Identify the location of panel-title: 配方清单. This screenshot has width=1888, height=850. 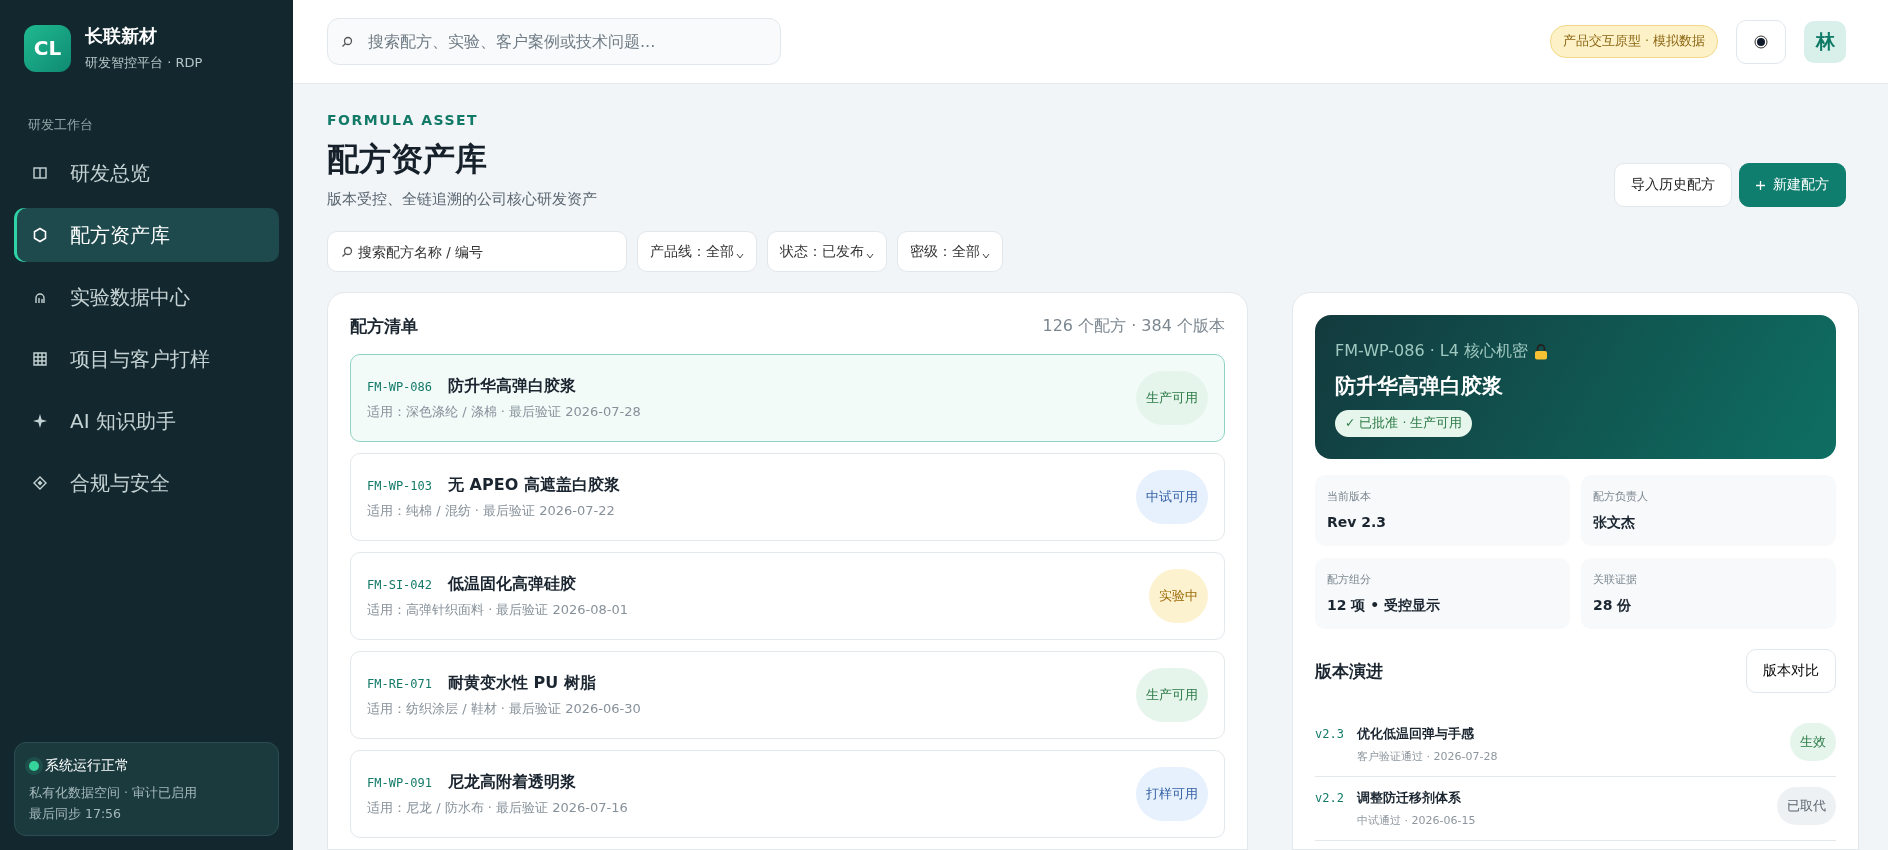
(384, 326).